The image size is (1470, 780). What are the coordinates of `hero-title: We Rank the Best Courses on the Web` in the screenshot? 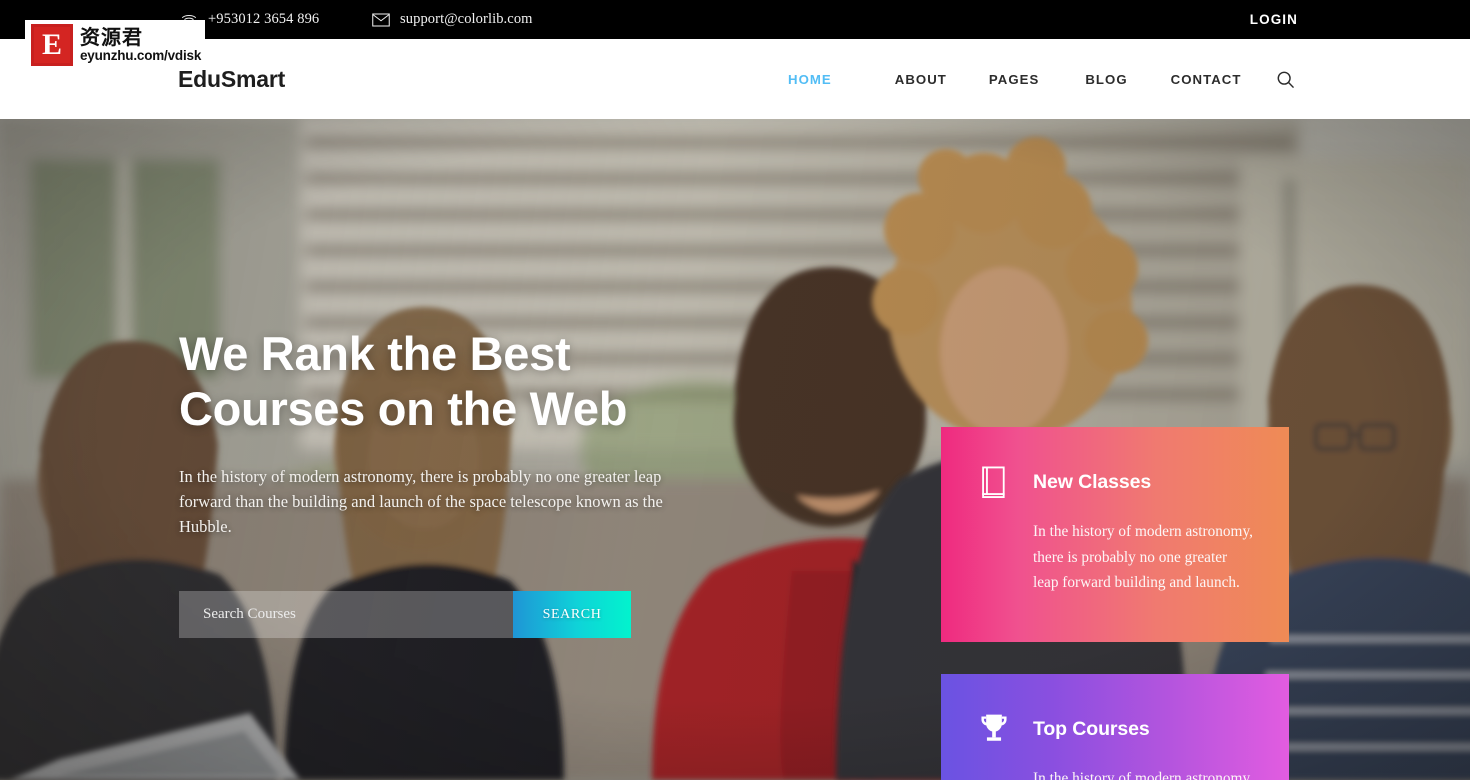 It's located at (449, 381).